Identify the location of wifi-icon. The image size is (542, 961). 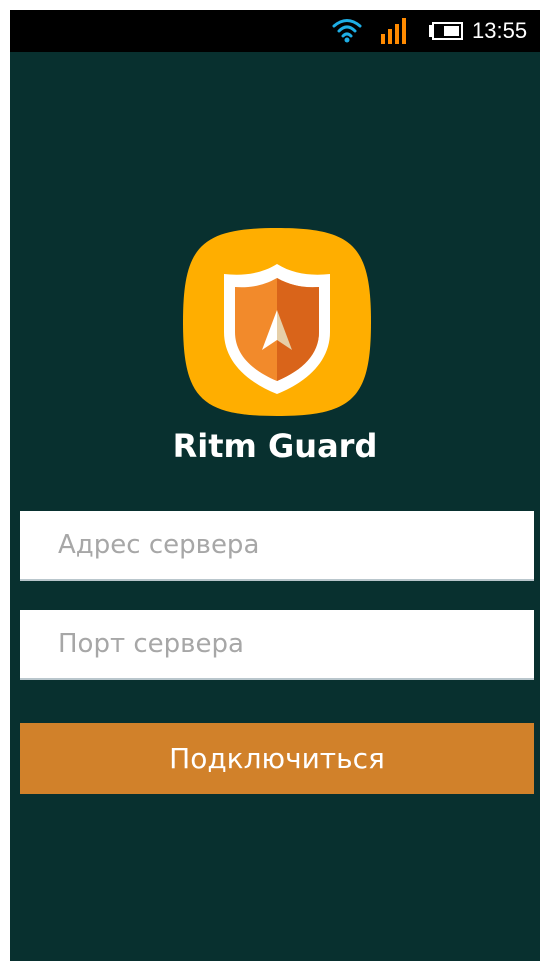
(347, 31).